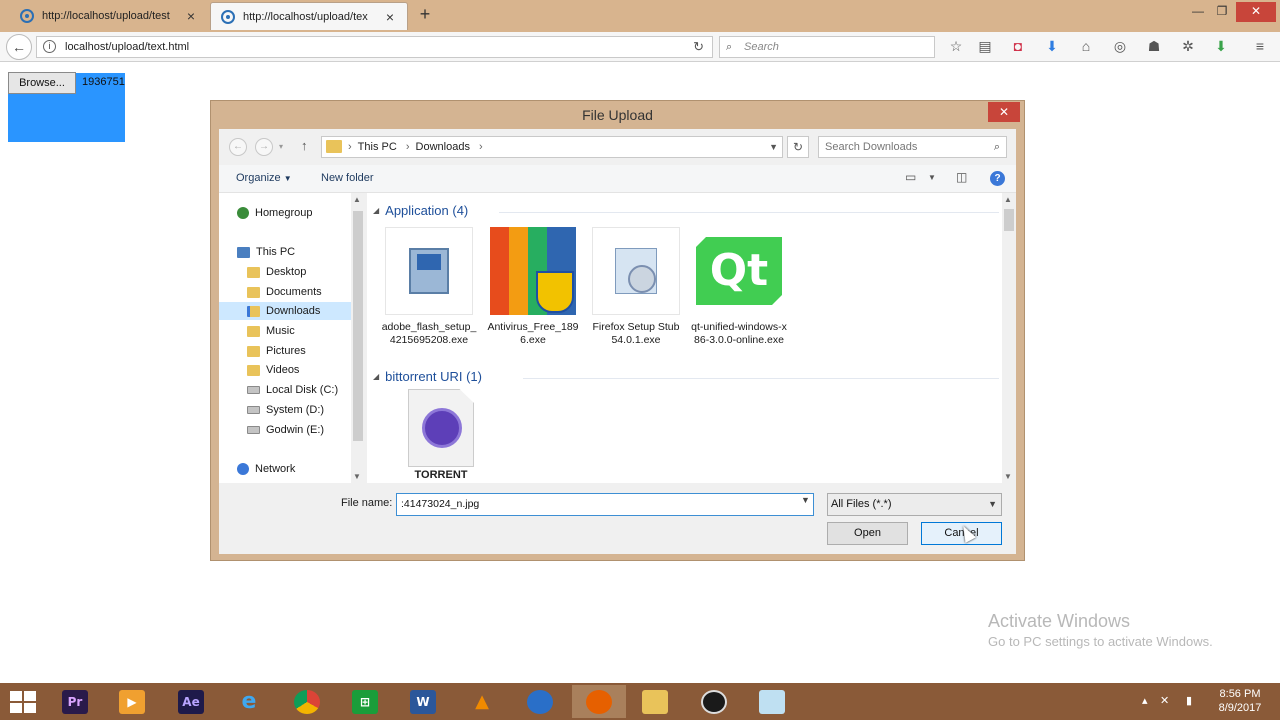  What do you see at coordinates (1120, 46) in the screenshot?
I see `sync-icon: ◎` at bounding box center [1120, 46].